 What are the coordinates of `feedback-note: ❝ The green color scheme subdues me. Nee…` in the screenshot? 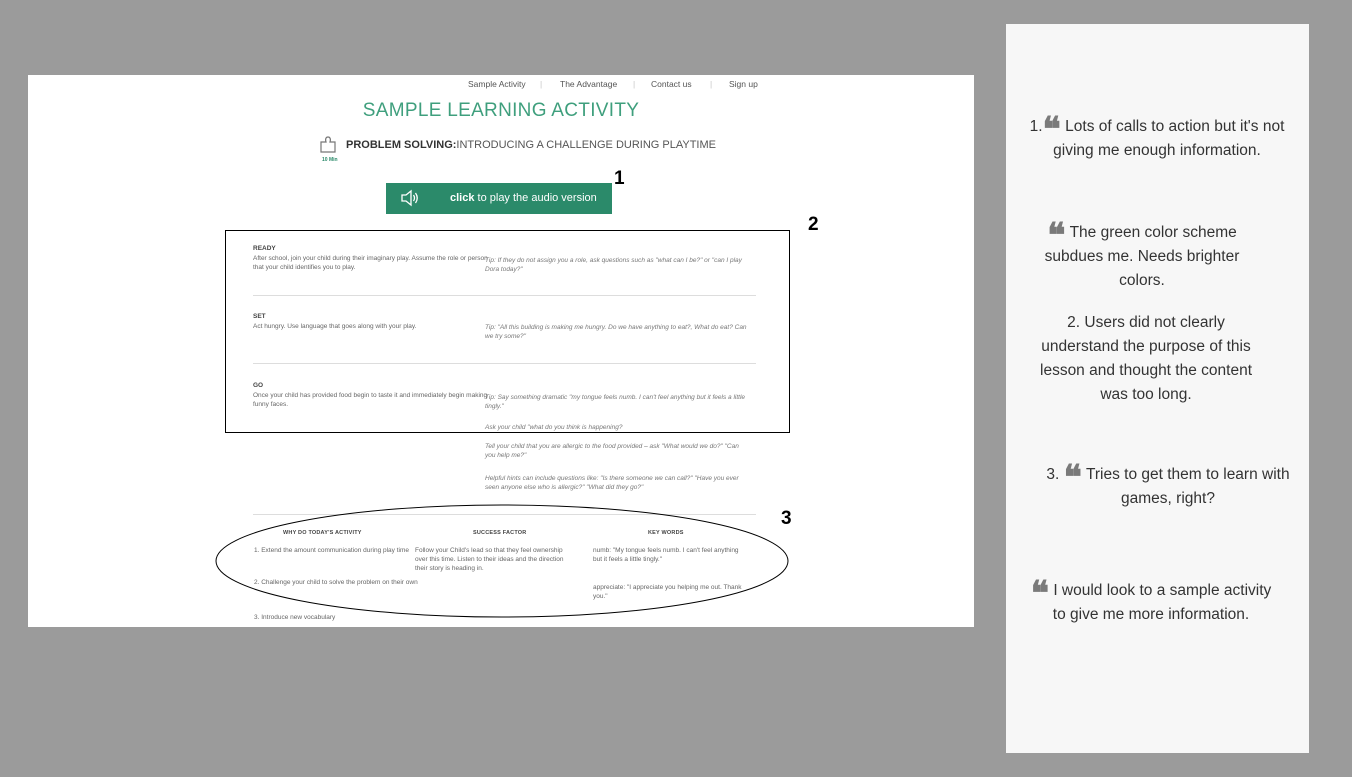 It's located at (1142, 256).